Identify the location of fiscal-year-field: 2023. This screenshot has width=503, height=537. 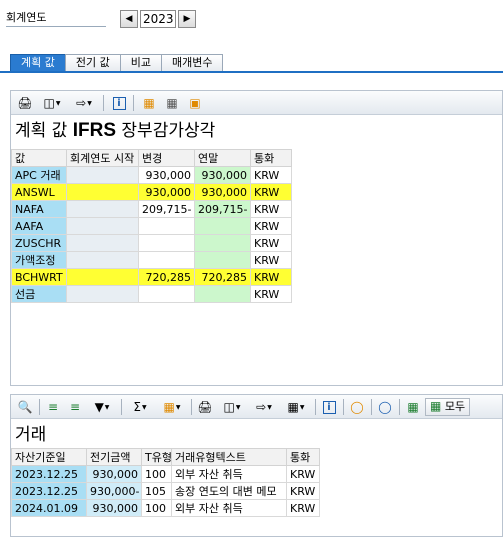
(158, 19).